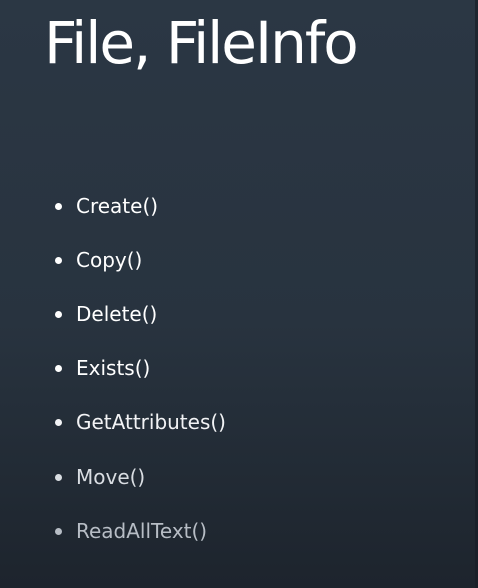 Image resolution: width=478 pixels, height=588 pixels. Describe the element at coordinates (113, 368) in the screenshot. I see `bullet-text: Exists()` at that location.